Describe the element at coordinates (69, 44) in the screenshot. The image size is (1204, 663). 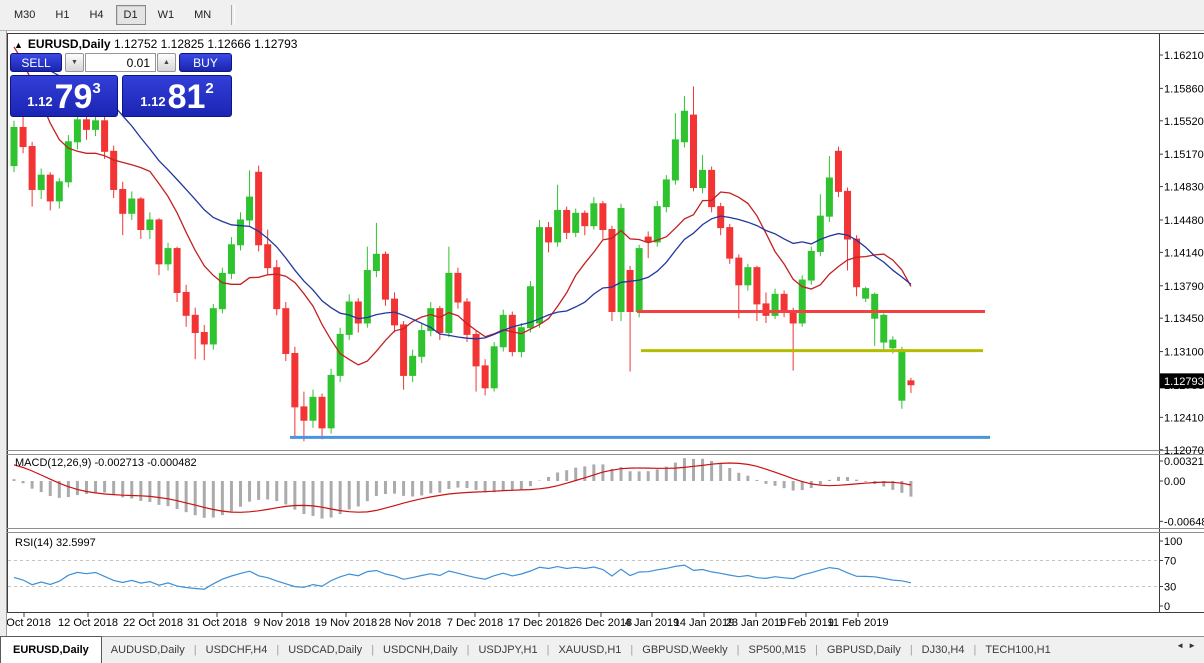
I see `chart-title-symbol: EURUSD,Daily` at that location.